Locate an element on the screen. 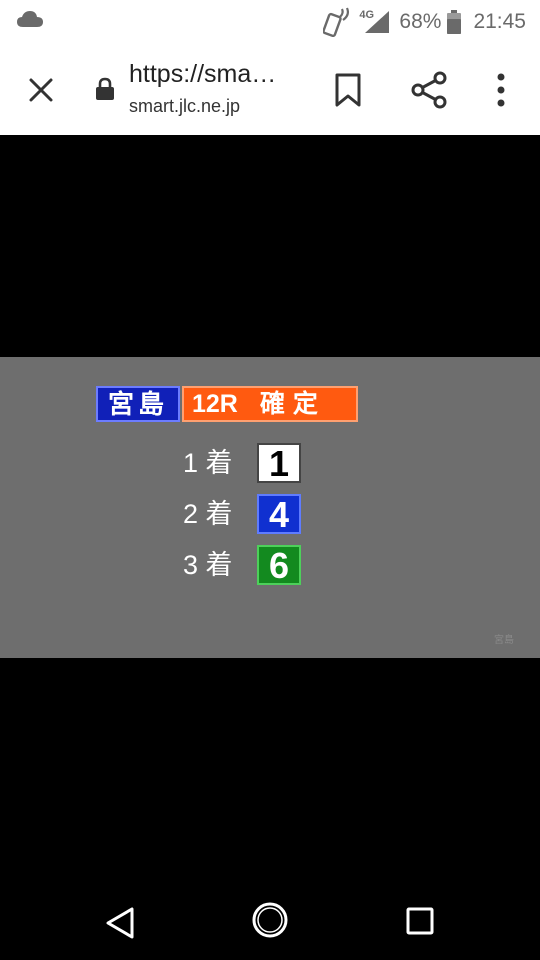  boat-number: 4 is located at coordinates (279, 514).